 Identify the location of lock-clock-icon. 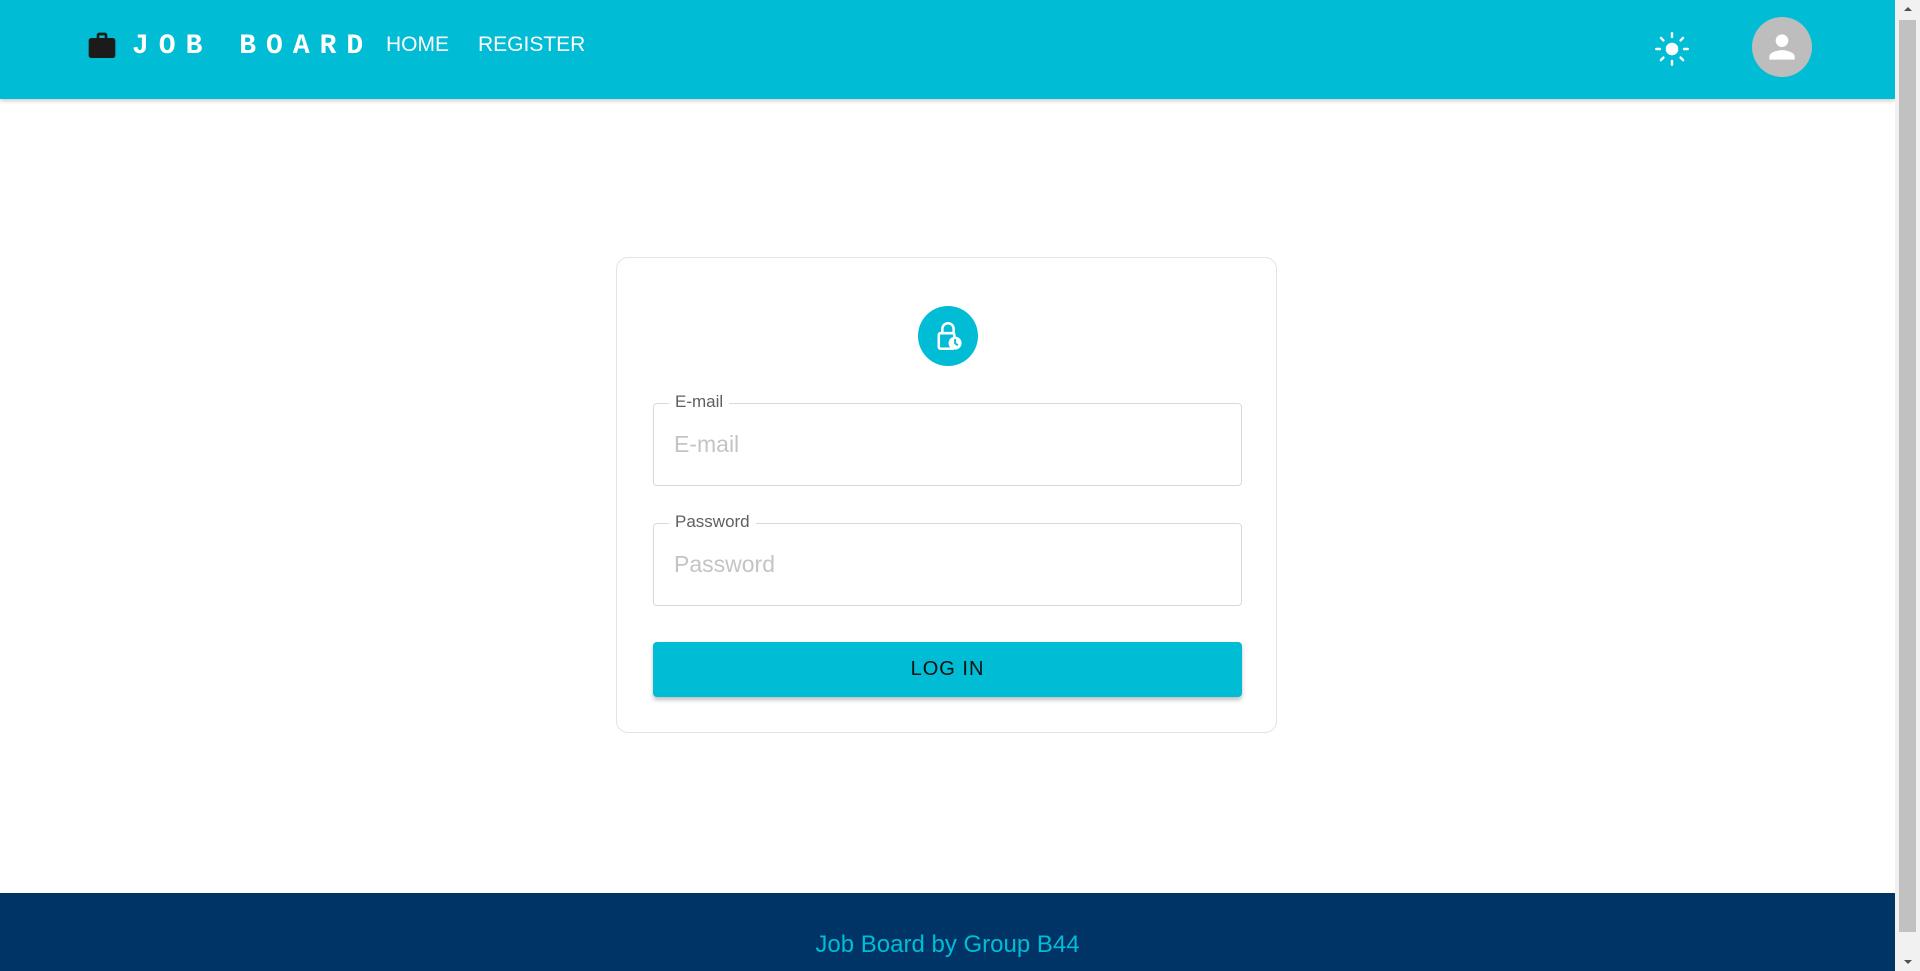
(949, 336).